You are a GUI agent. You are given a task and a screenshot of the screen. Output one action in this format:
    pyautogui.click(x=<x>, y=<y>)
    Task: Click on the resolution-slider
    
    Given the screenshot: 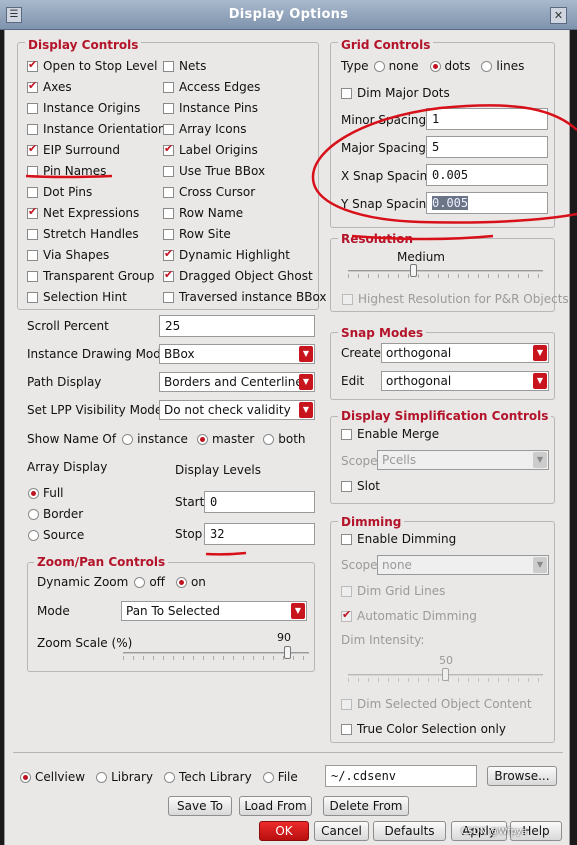 What is the action you would take?
    pyautogui.click(x=445, y=271)
    